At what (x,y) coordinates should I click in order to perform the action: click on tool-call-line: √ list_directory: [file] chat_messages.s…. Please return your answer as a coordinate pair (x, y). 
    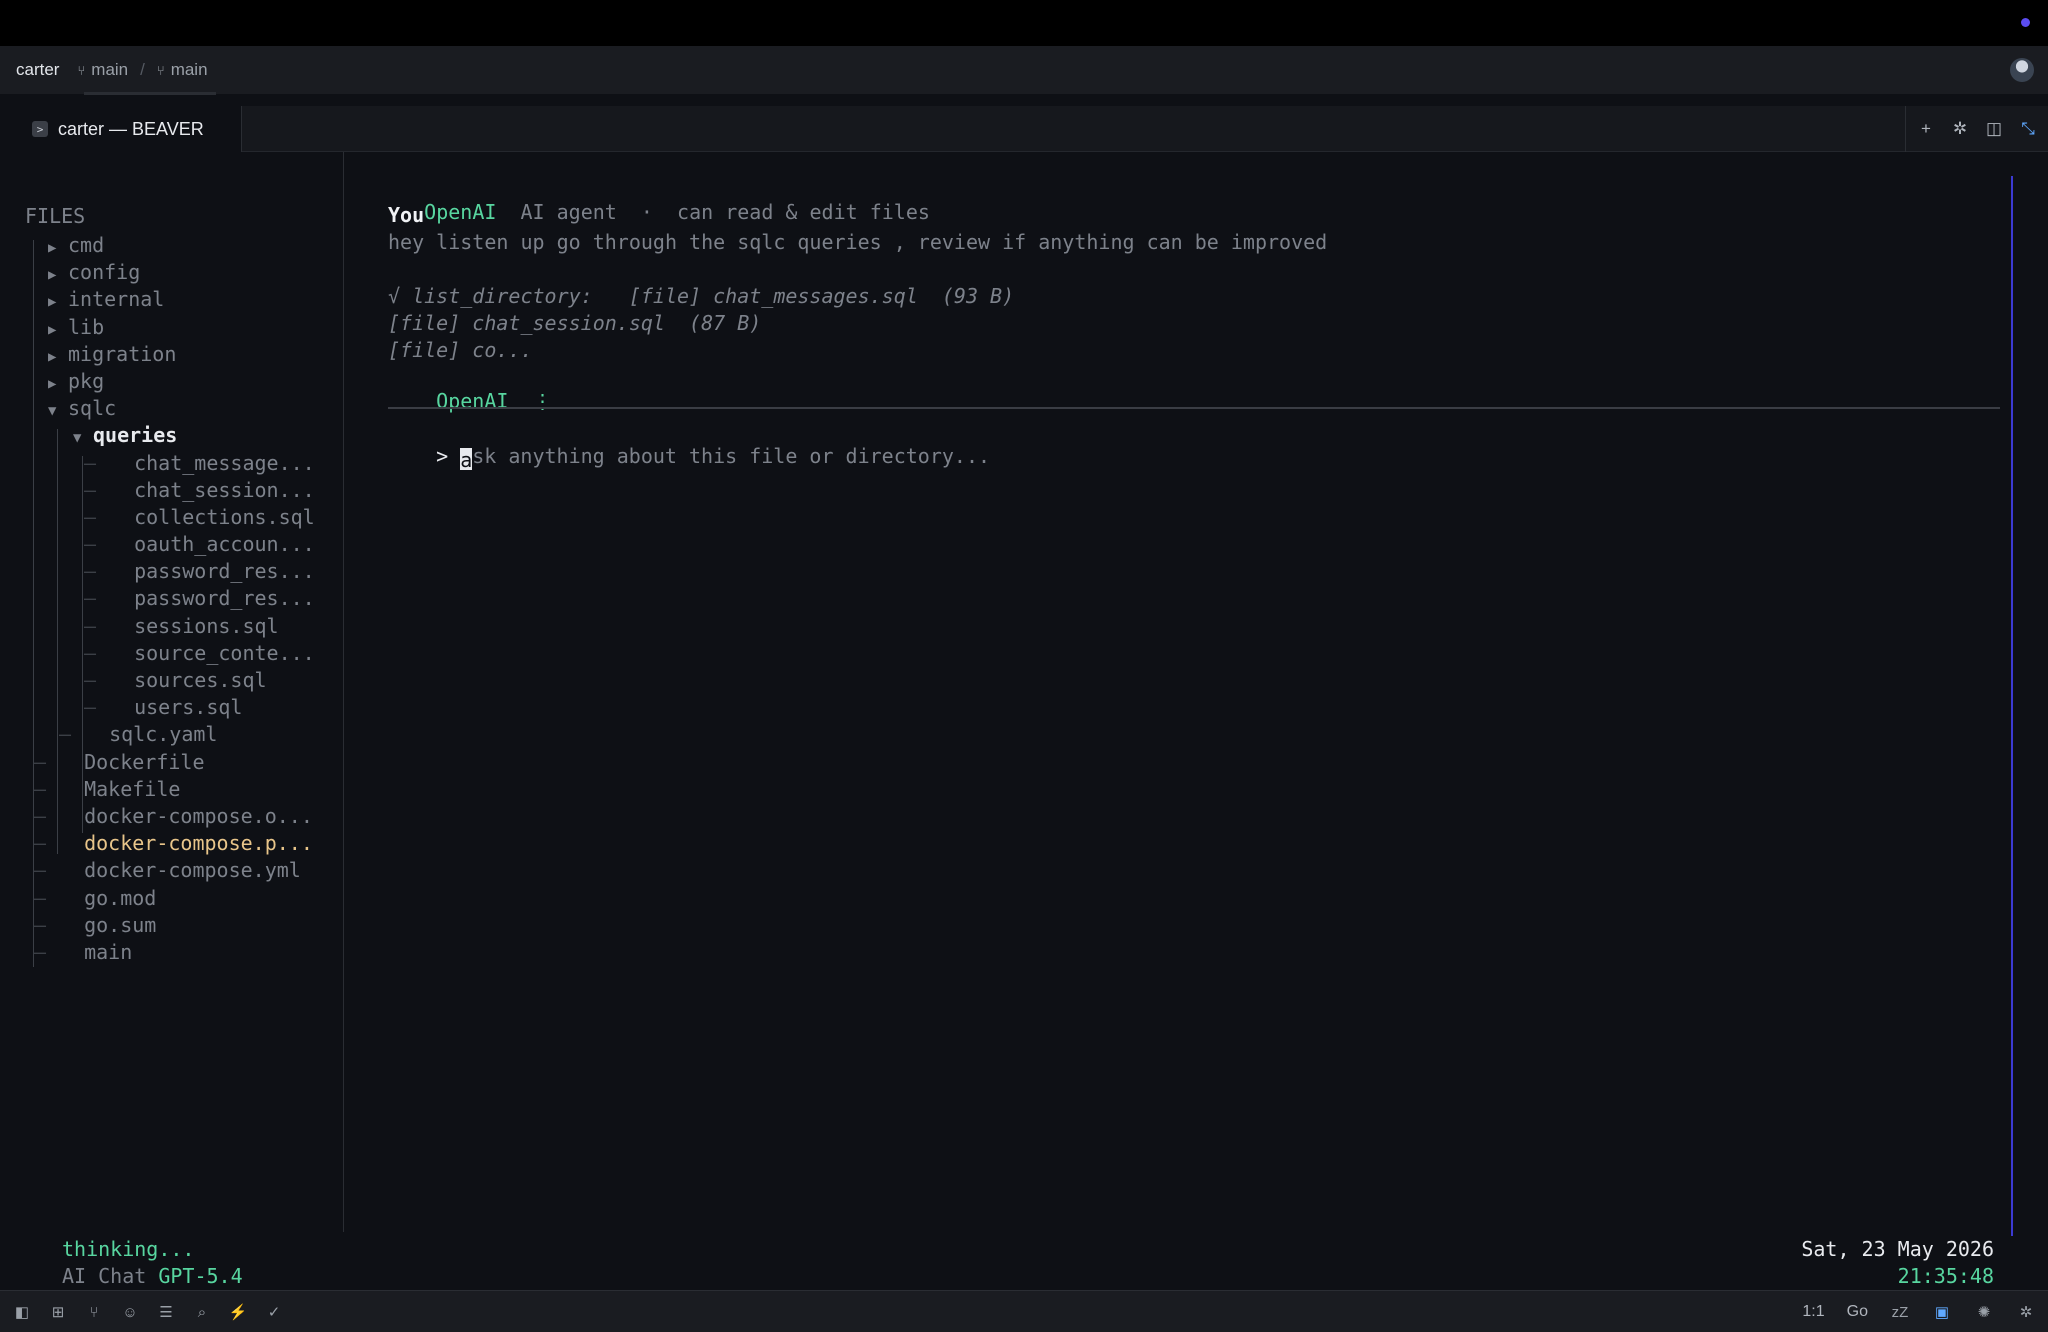
    Looking at the image, I should click on (701, 296).